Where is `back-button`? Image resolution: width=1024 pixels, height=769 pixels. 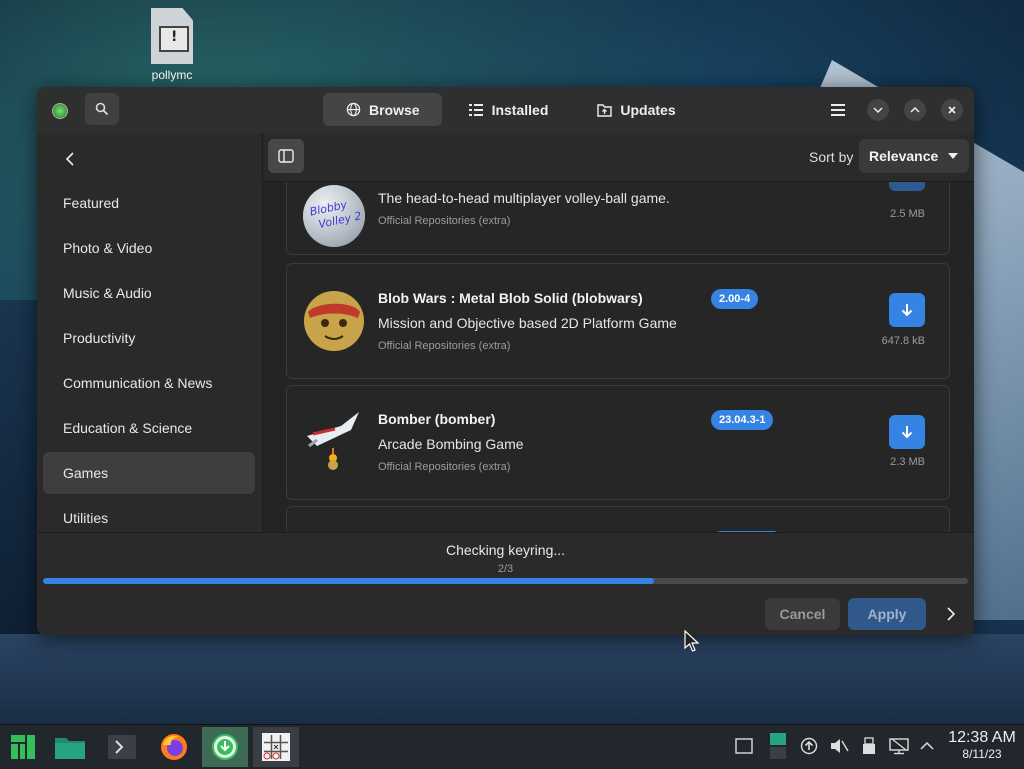 back-button is located at coordinates (71, 159).